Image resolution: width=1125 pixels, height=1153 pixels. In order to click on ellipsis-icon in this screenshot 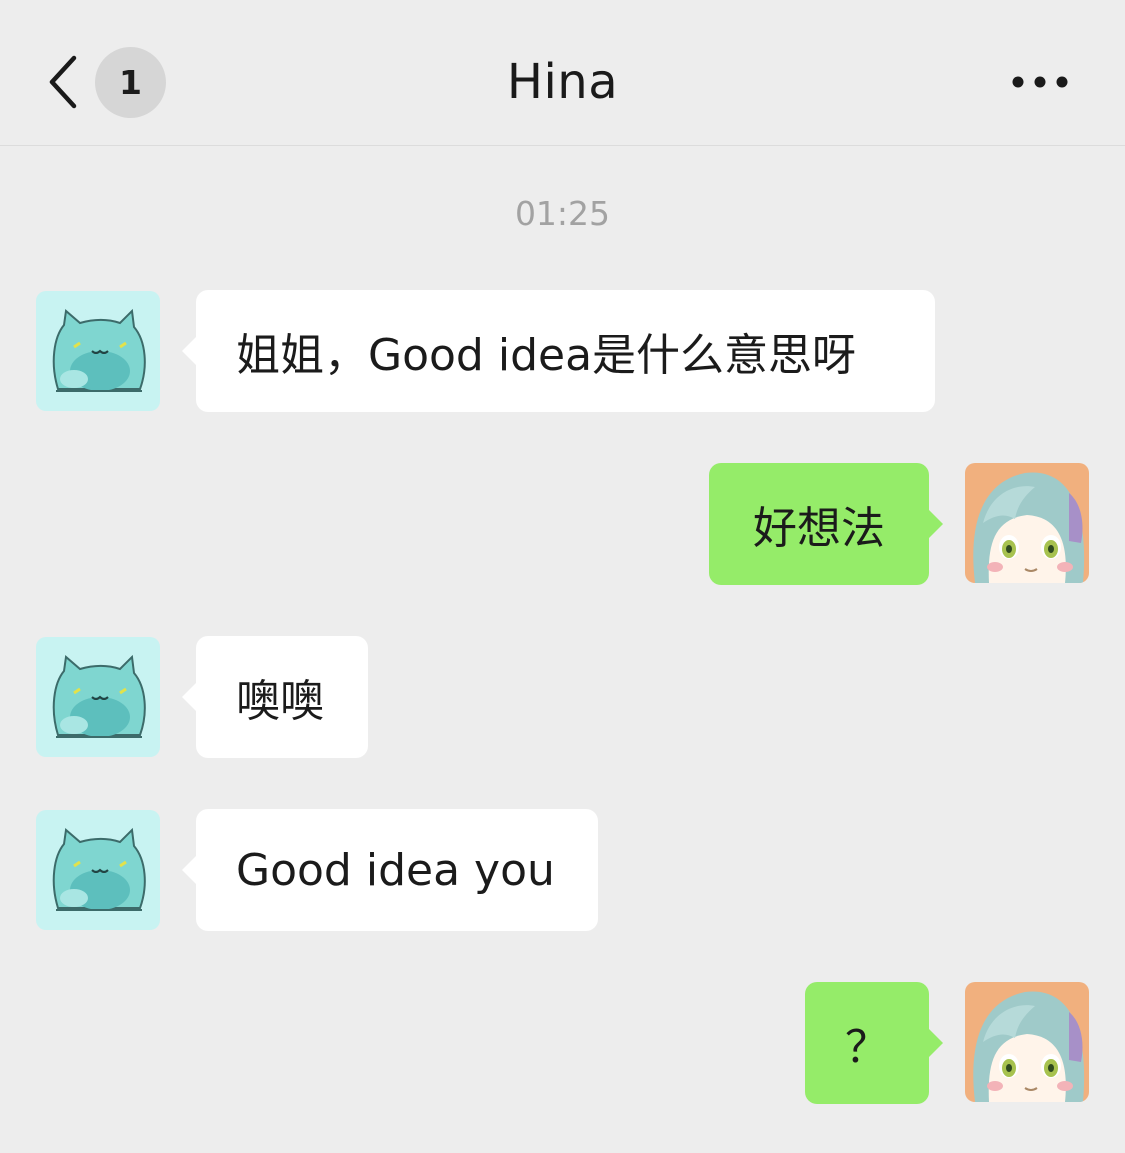, I will do `click(1040, 82)`.